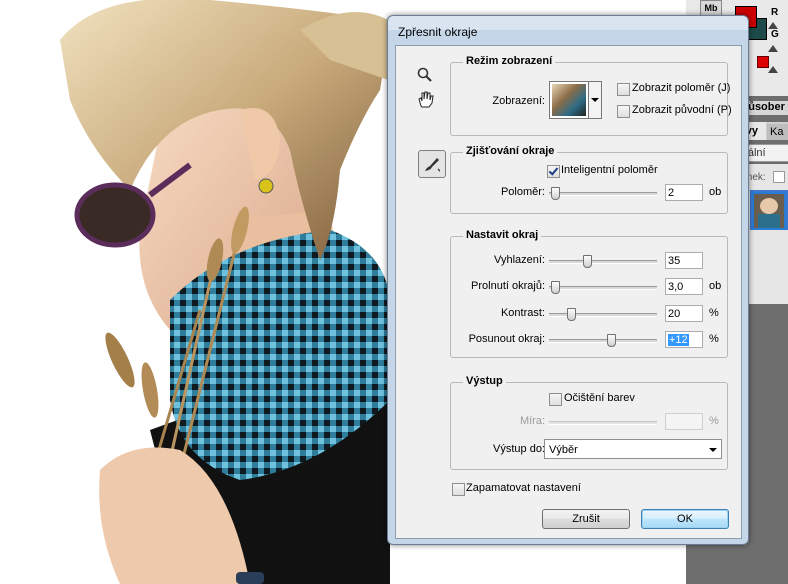 The height and width of the screenshot is (584, 788). What do you see at coordinates (586, 519) in the screenshot?
I see `cancel-button: Zrušit` at bounding box center [586, 519].